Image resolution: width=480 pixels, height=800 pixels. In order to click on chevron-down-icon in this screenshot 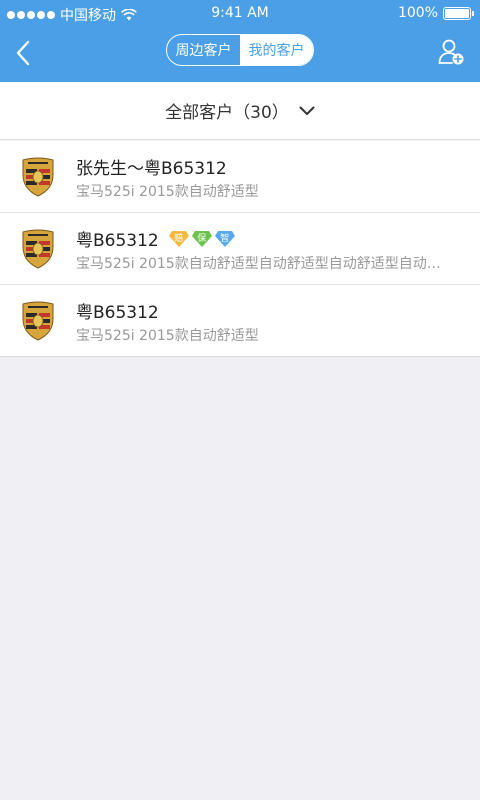, I will do `click(307, 110)`.